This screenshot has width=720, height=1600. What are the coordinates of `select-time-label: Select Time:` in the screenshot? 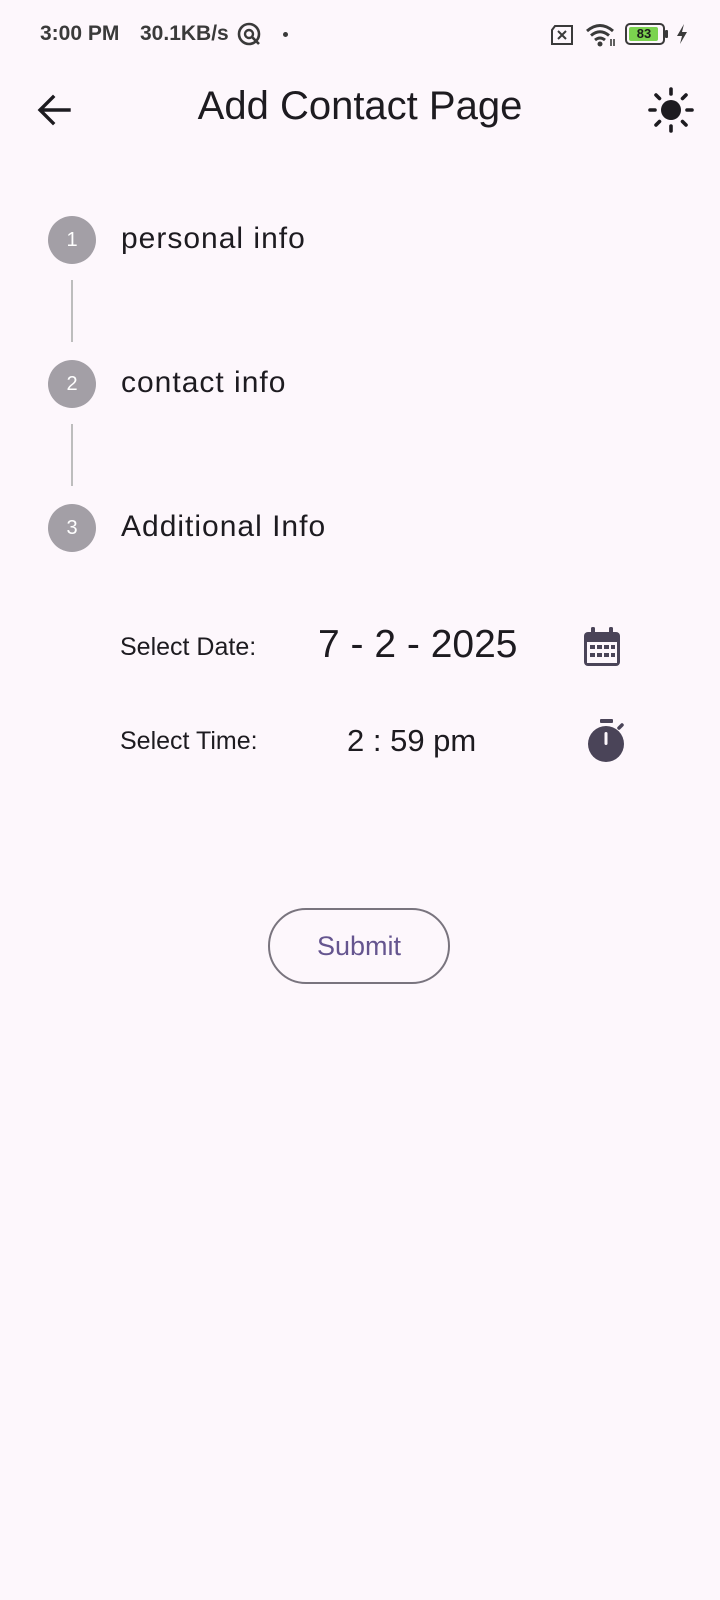 It's located at (189, 741).